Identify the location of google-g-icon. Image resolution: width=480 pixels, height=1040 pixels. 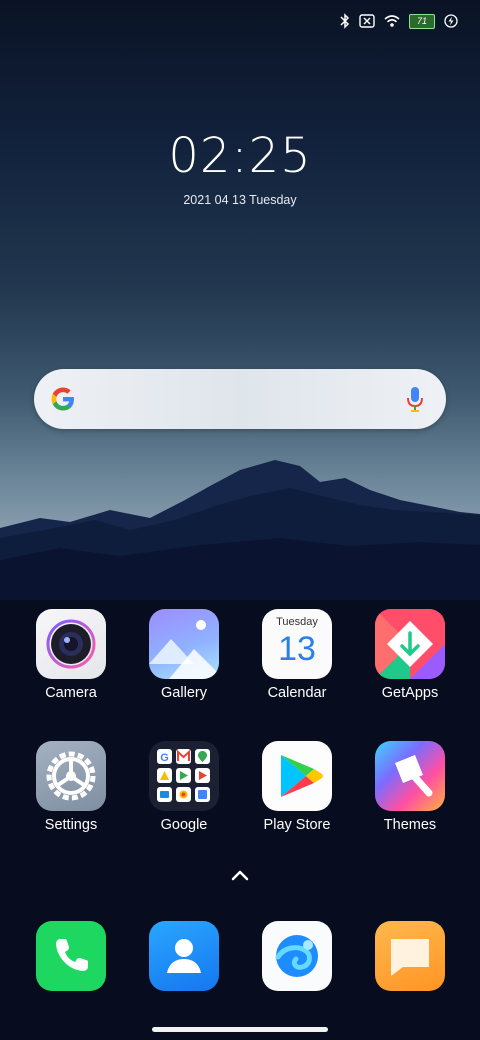
(63, 399).